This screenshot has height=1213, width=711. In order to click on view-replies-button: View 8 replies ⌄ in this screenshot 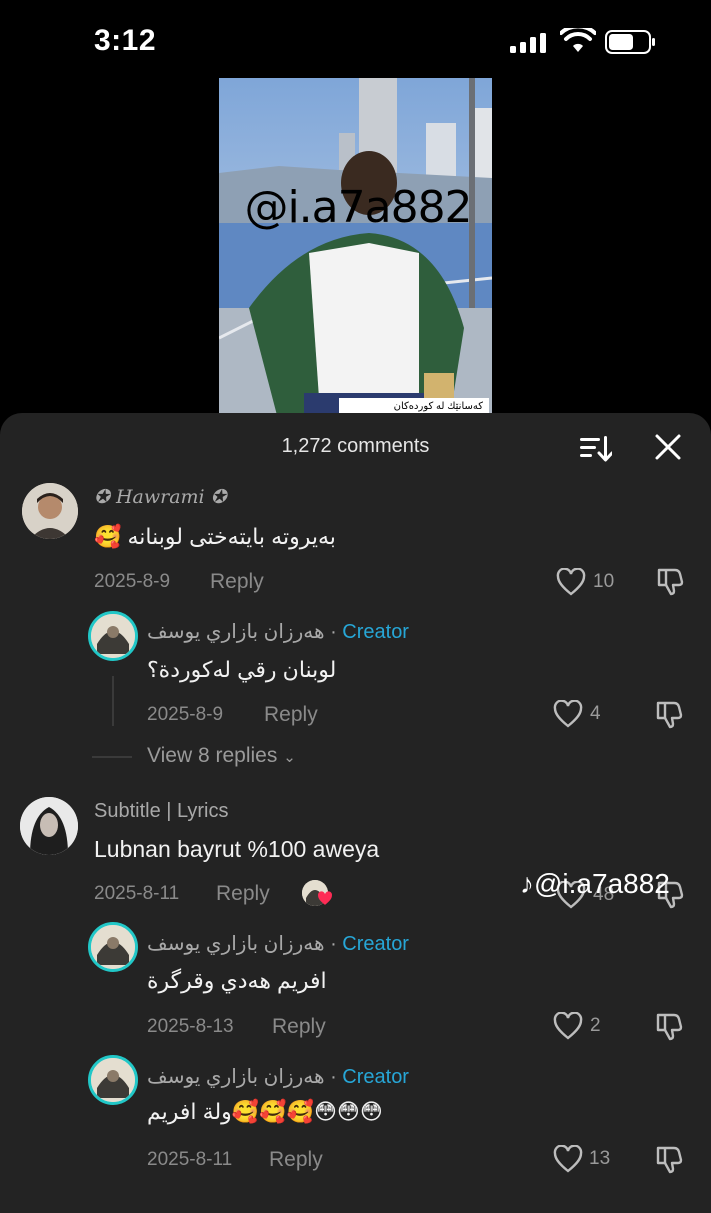, I will do `click(221, 756)`.